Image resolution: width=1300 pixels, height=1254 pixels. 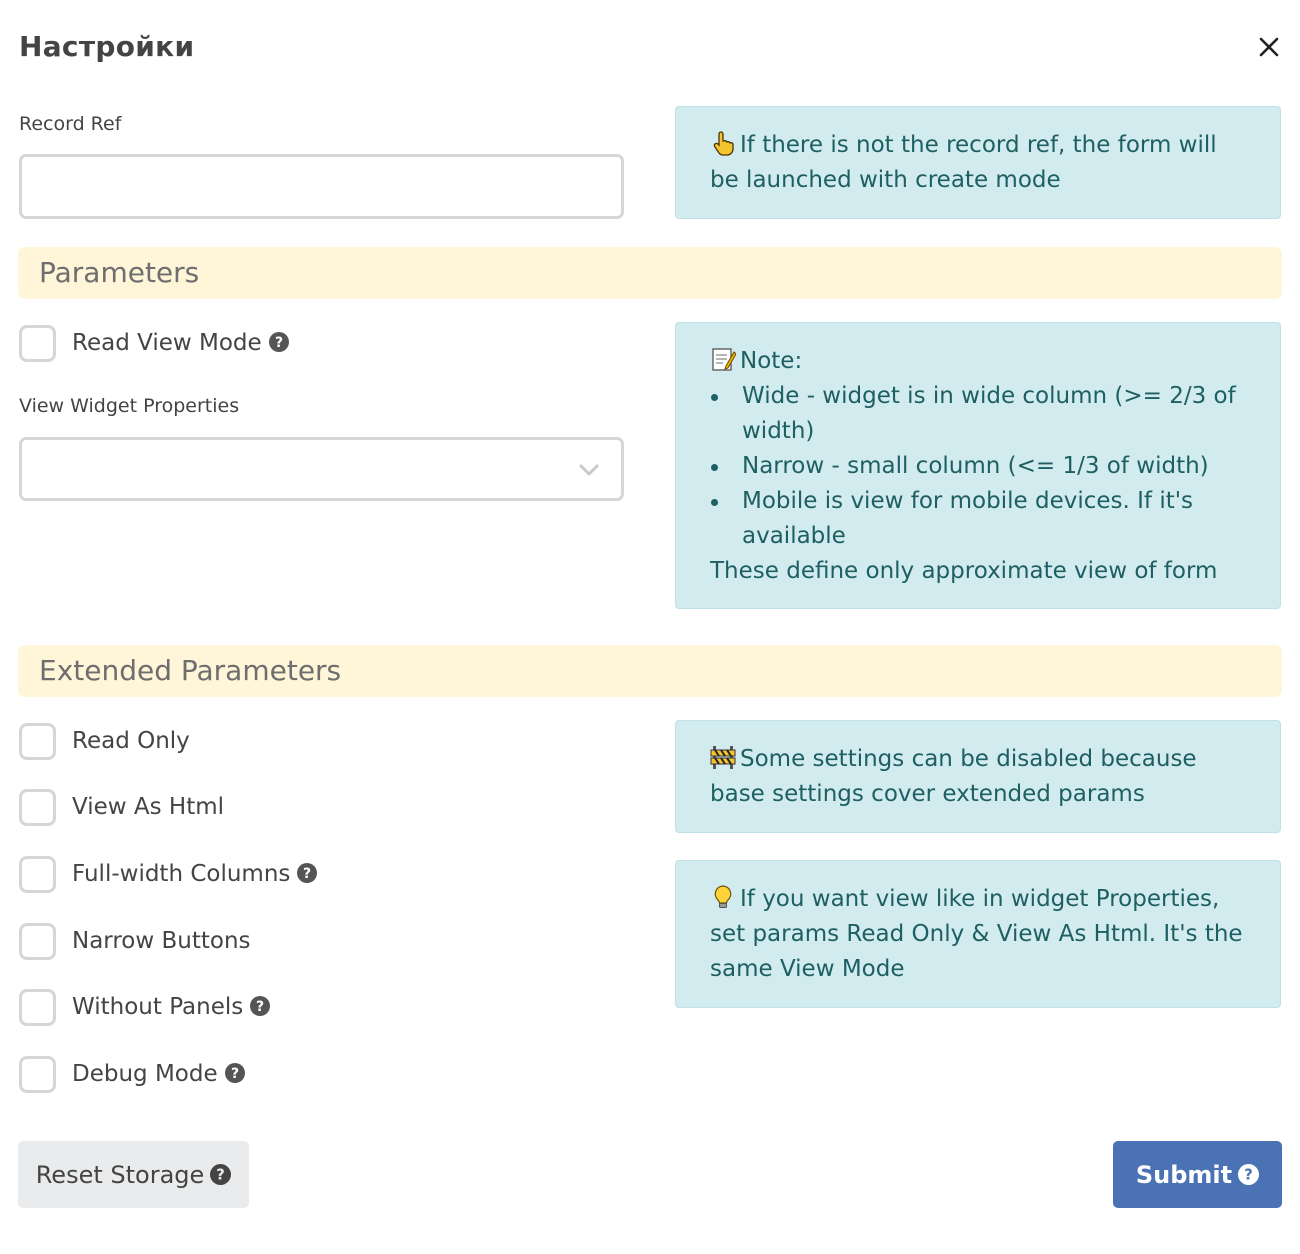 What do you see at coordinates (321, 469) in the screenshot?
I see `view-widget-properties-select` at bounding box center [321, 469].